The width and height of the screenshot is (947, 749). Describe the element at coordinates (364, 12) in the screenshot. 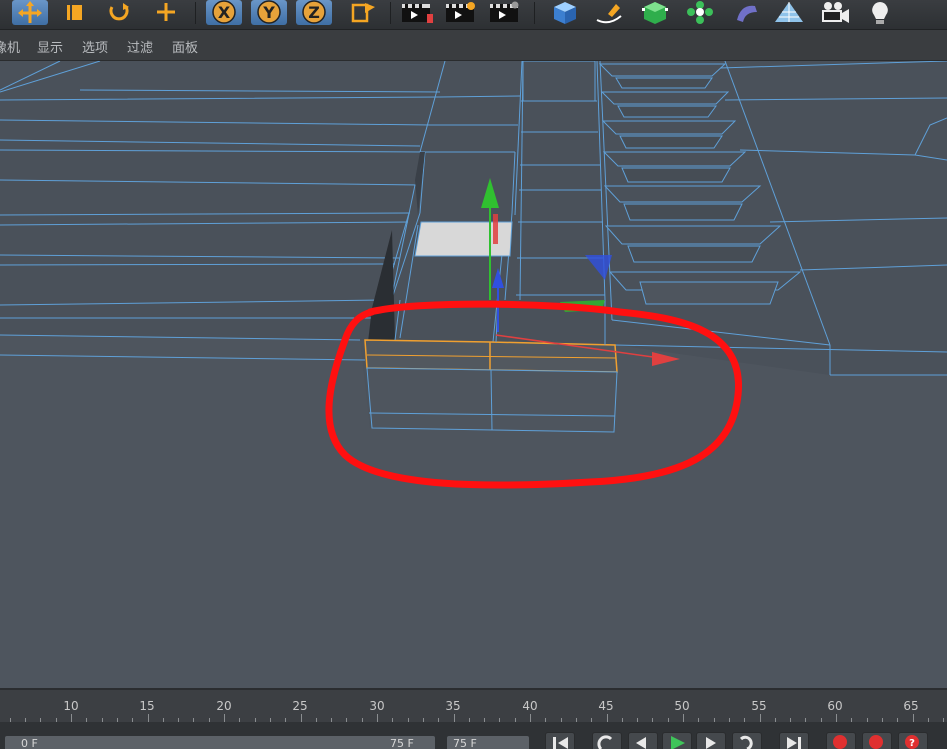

I see `coordinate-system-icon` at that location.